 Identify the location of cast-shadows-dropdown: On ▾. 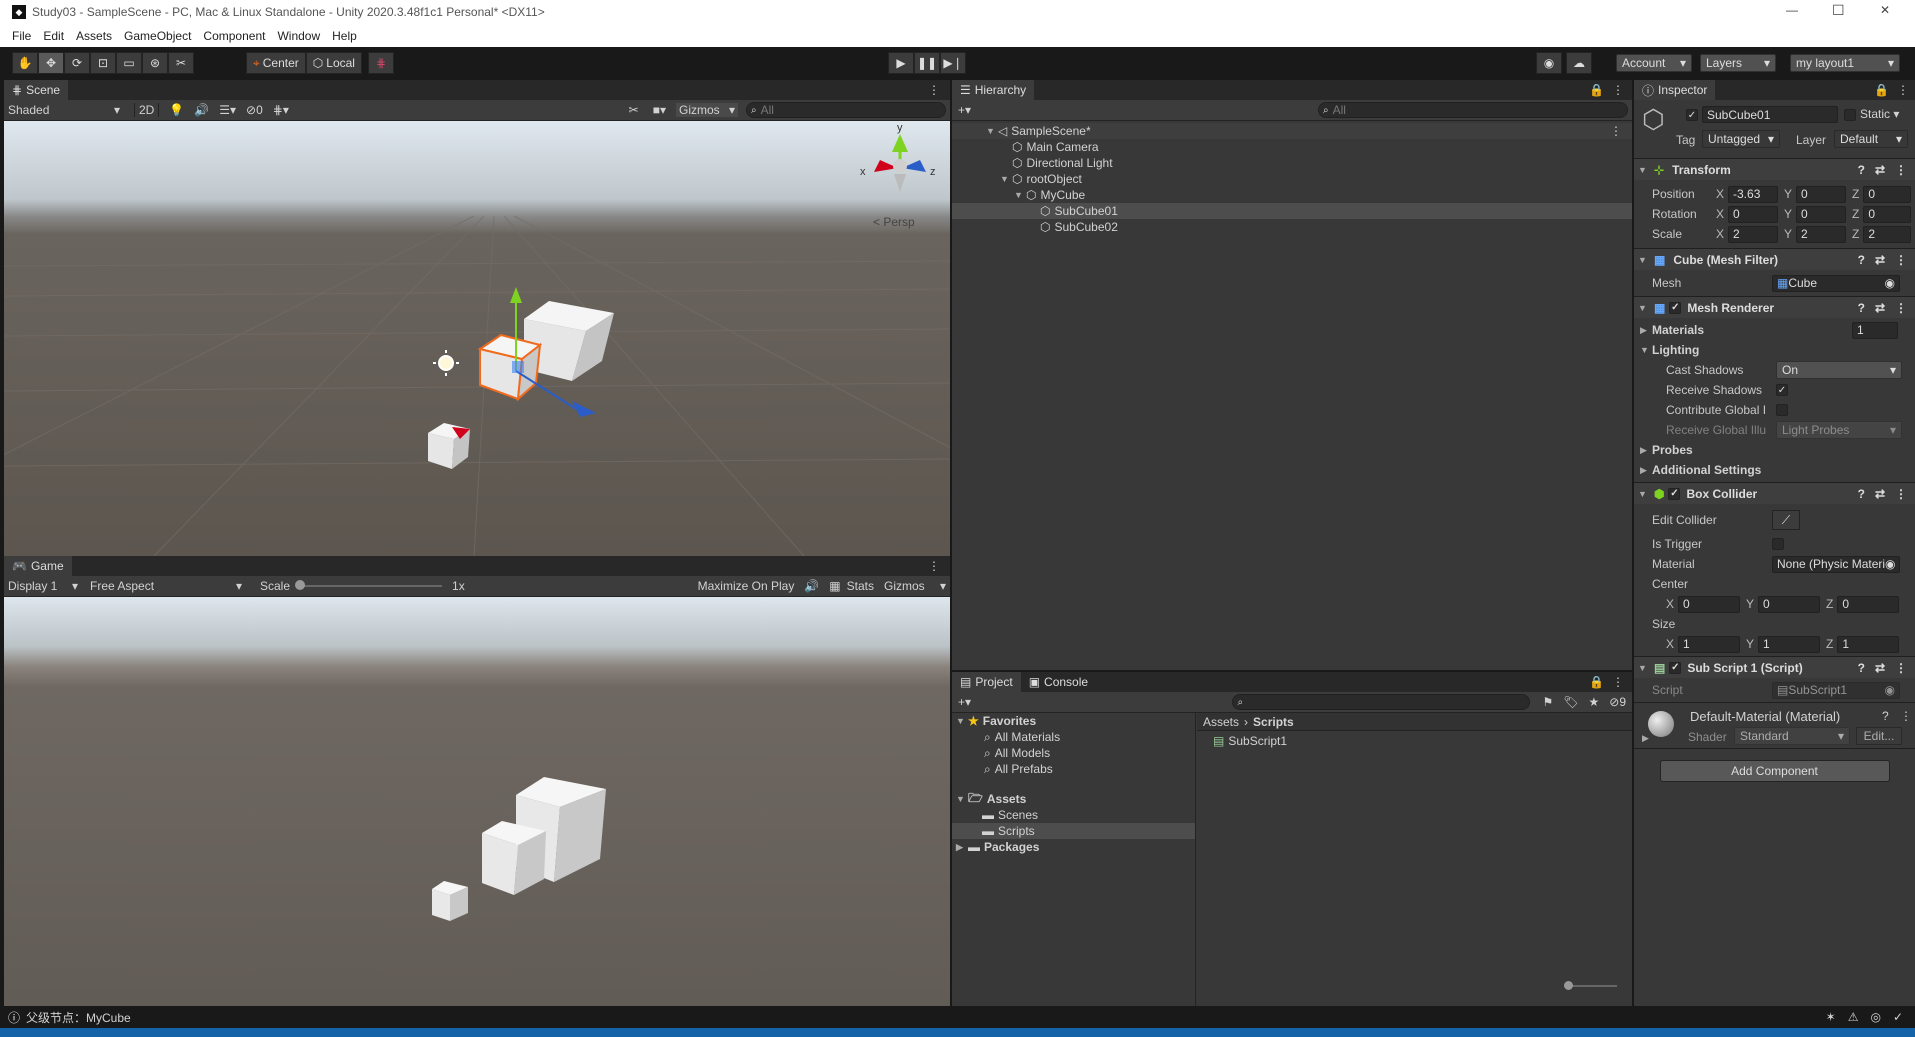
(1839, 370).